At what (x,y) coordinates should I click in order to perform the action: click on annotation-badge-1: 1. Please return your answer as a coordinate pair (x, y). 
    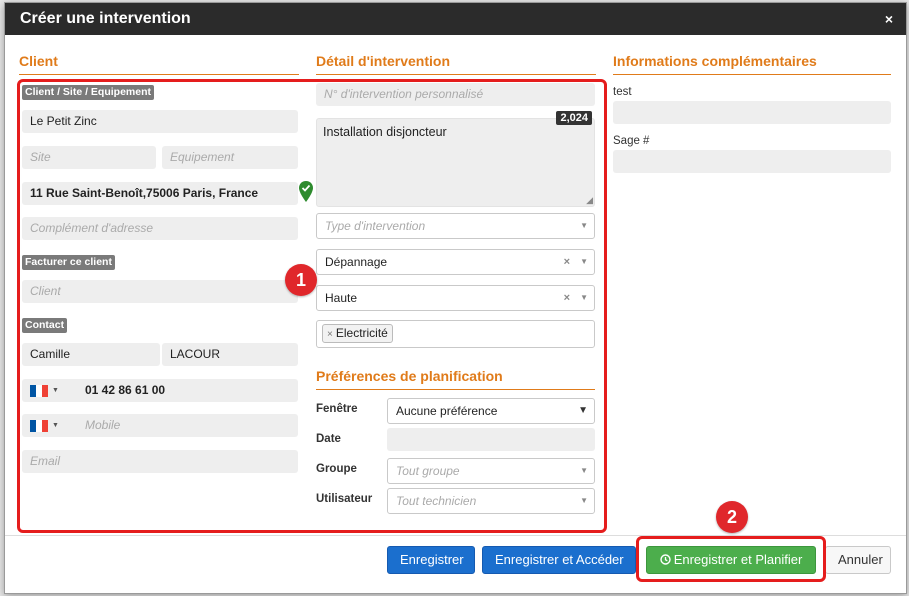
    Looking at the image, I should click on (301, 280).